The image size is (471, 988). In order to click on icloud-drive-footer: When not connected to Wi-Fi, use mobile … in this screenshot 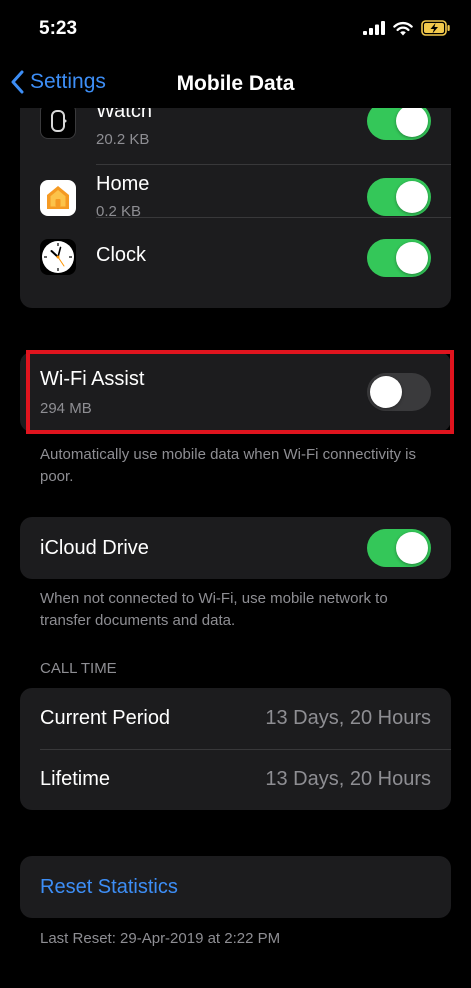, I will do `click(214, 609)`.